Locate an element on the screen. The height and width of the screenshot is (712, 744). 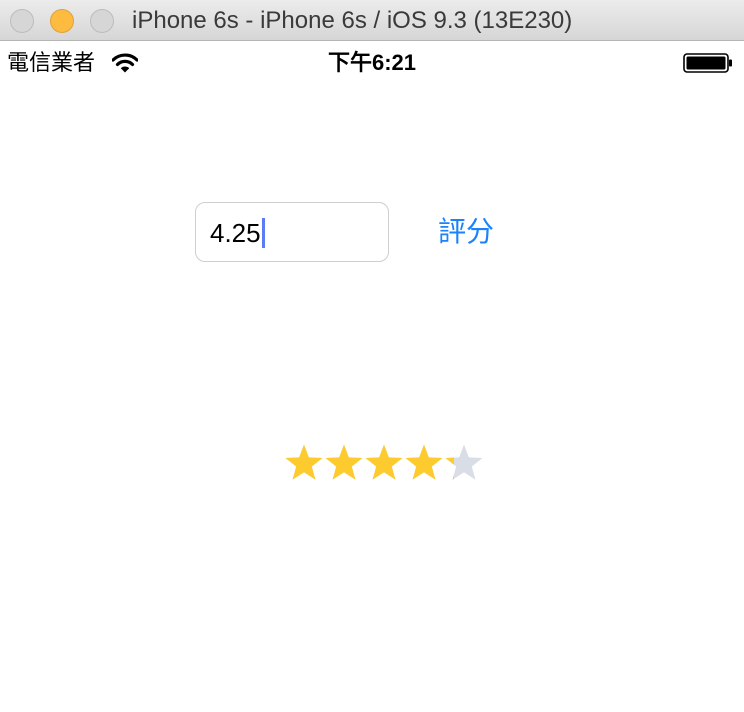
status-time: 下午6:21 is located at coordinates (372, 62).